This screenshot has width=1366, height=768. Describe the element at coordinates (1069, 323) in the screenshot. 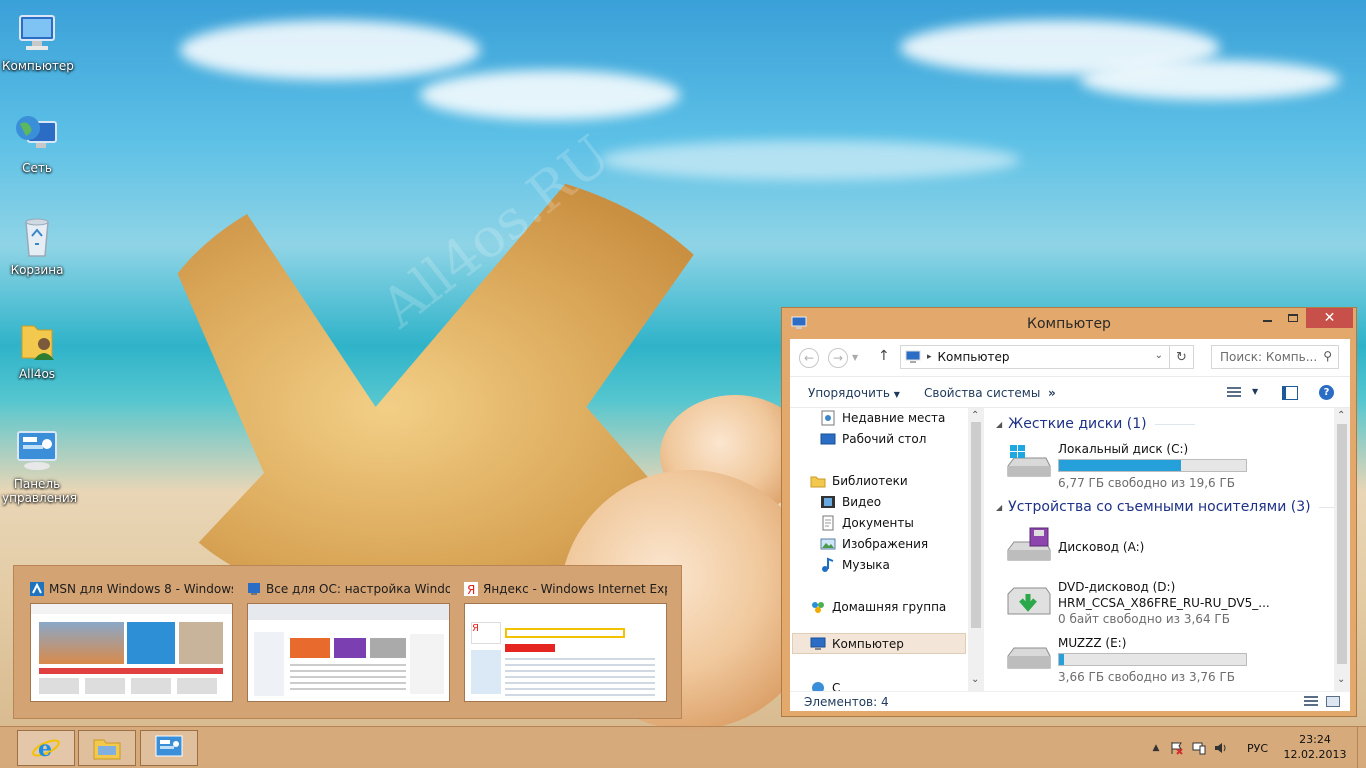

I see `title-bar: Компьютер ✕` at that location.